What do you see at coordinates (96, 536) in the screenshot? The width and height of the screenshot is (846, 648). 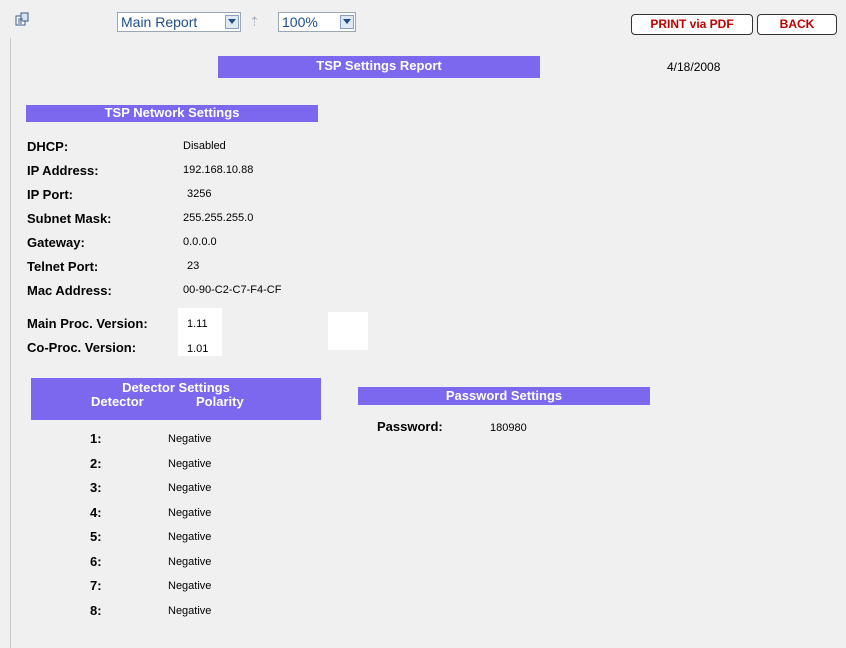 I see `detector-number: 5:` at bounding box center [96, 536].